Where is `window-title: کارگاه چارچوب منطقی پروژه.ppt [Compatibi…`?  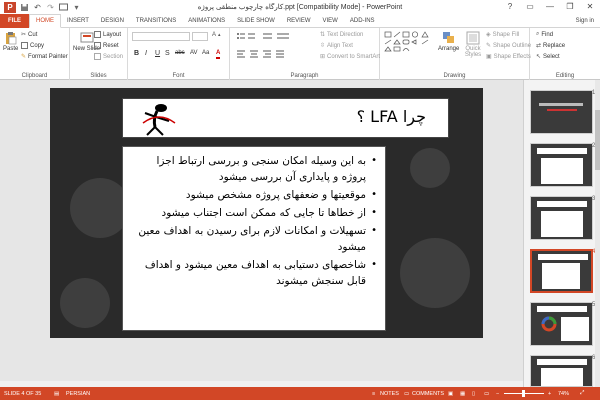
window-title: کارگاه چارچوب منطقی پروژه.ppt [Compatibi… is located at coordinates (300, 7).